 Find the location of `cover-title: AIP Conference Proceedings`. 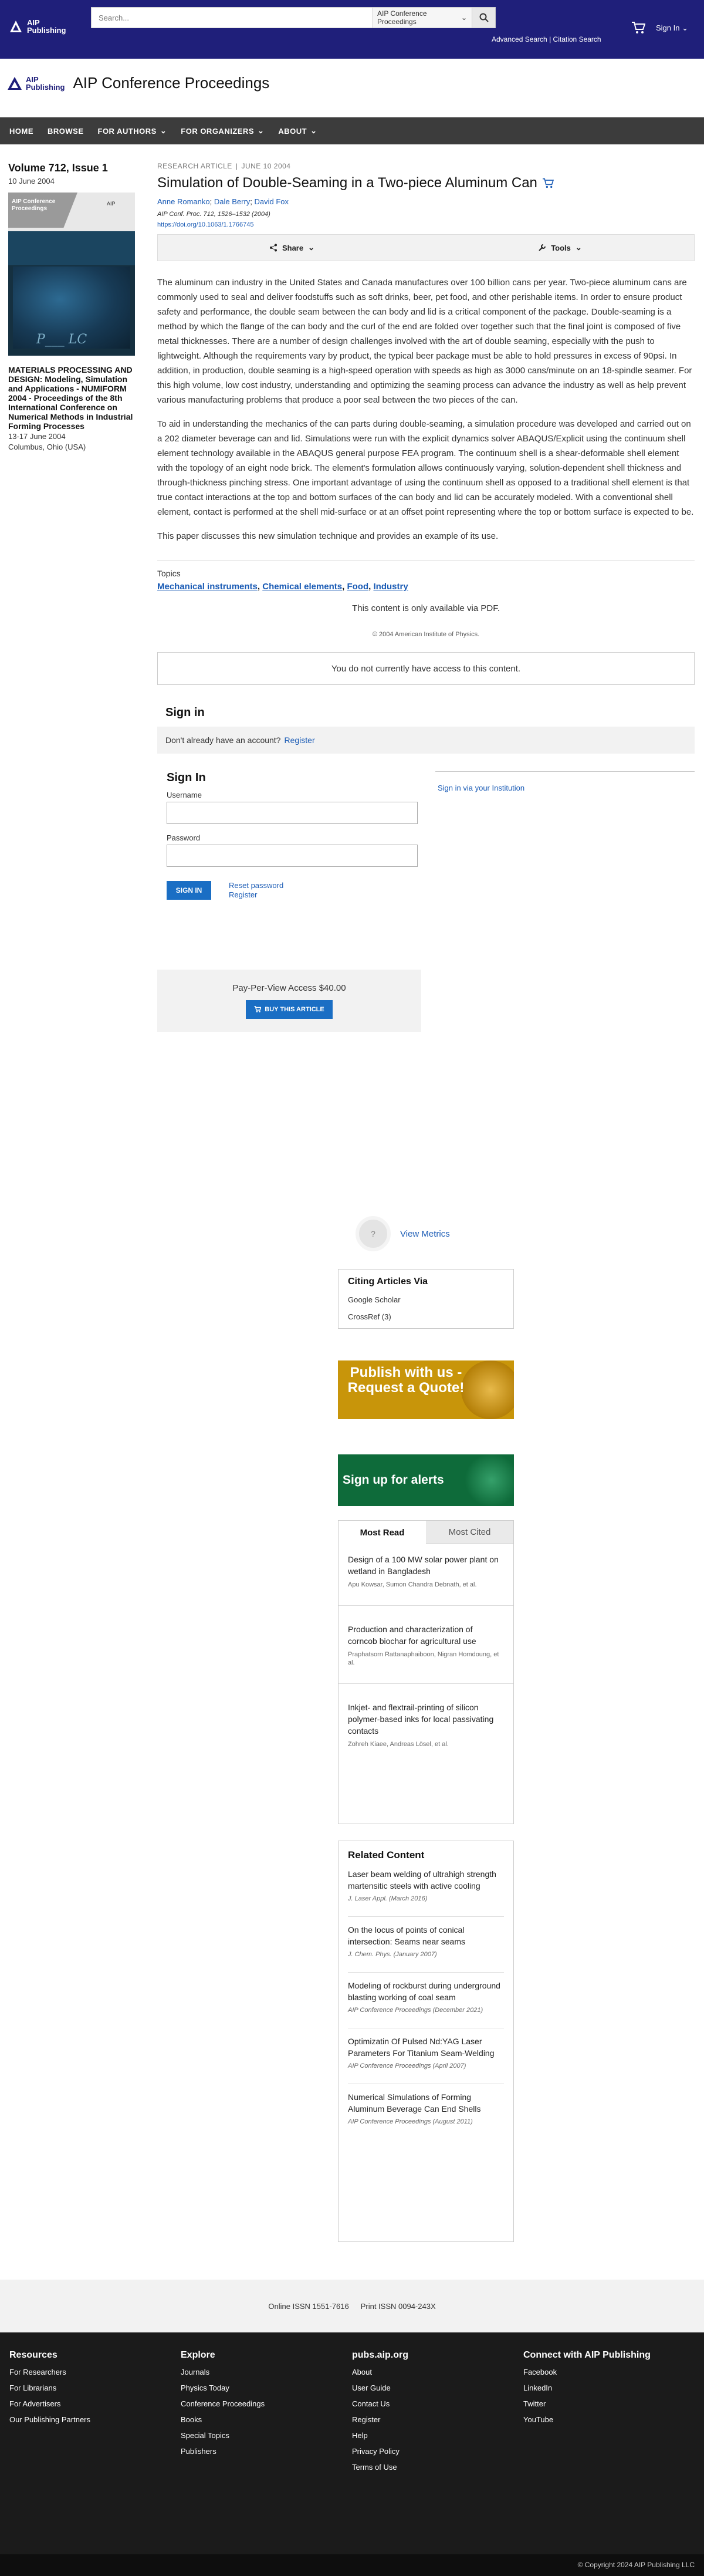

cover-title: AIP Conference Proceedings is located at coordinates (34, 205).